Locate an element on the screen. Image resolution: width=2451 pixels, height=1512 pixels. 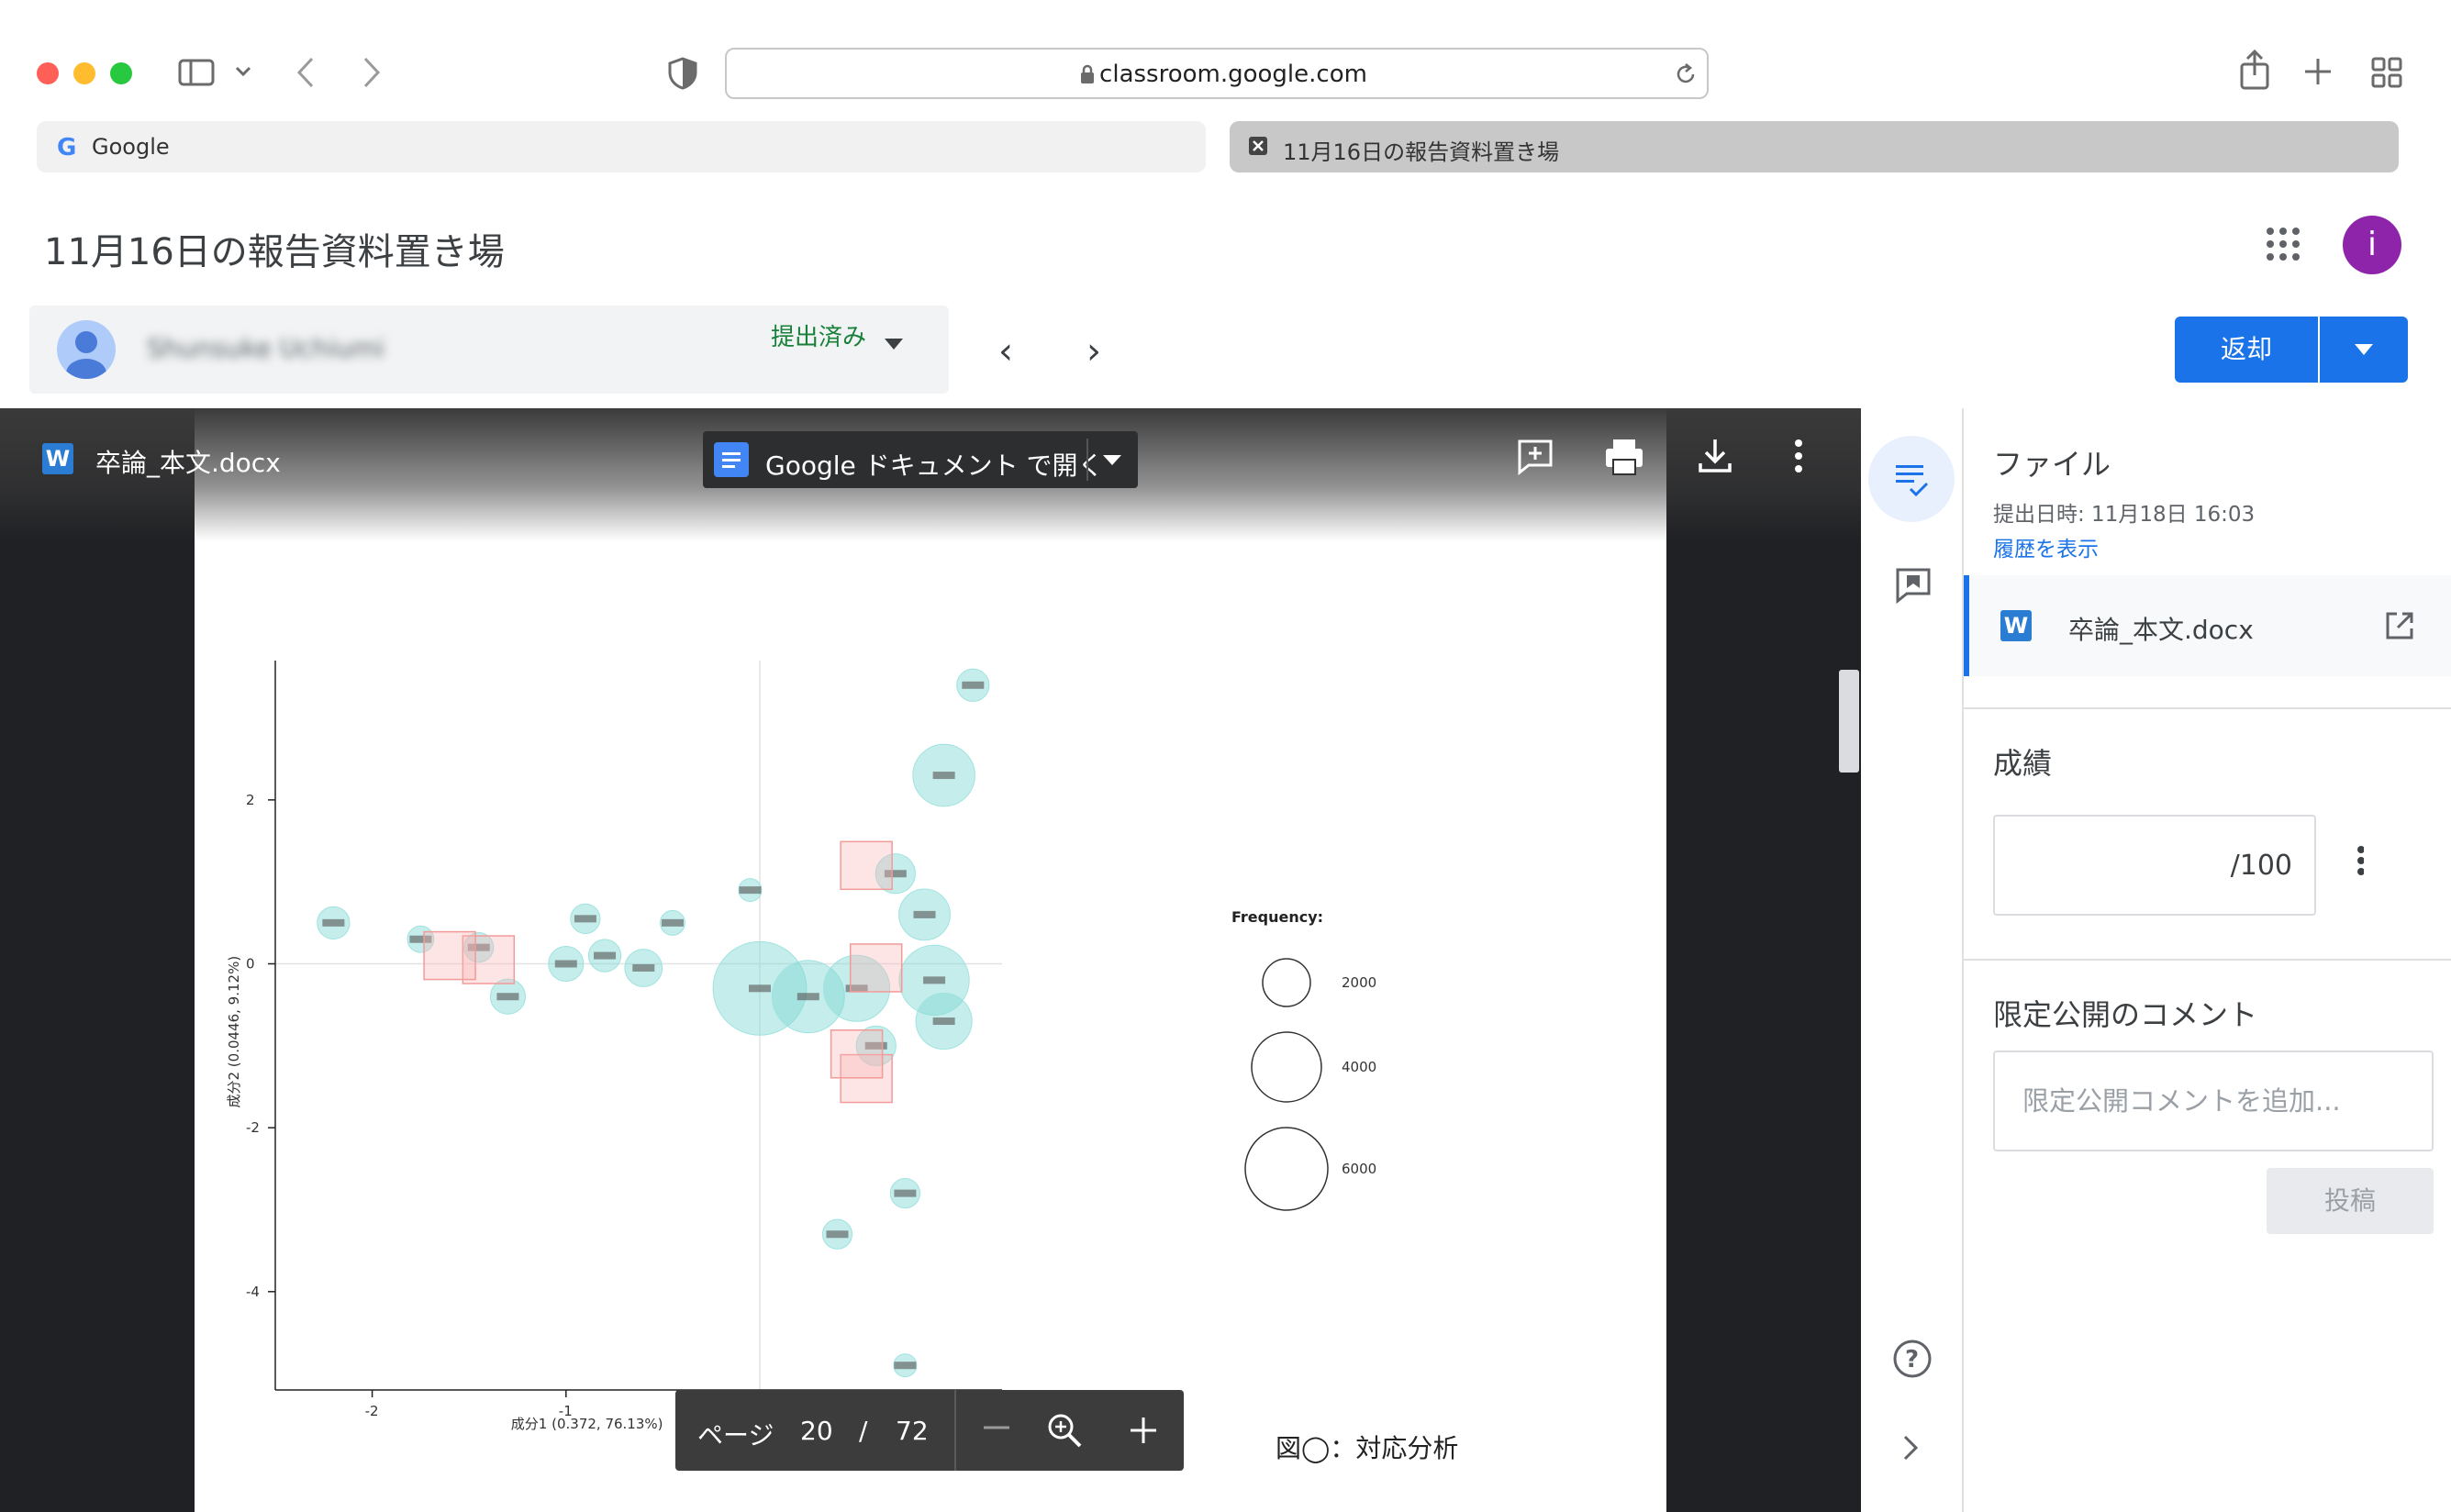
close-window-button is located at coordinates (48, 73).